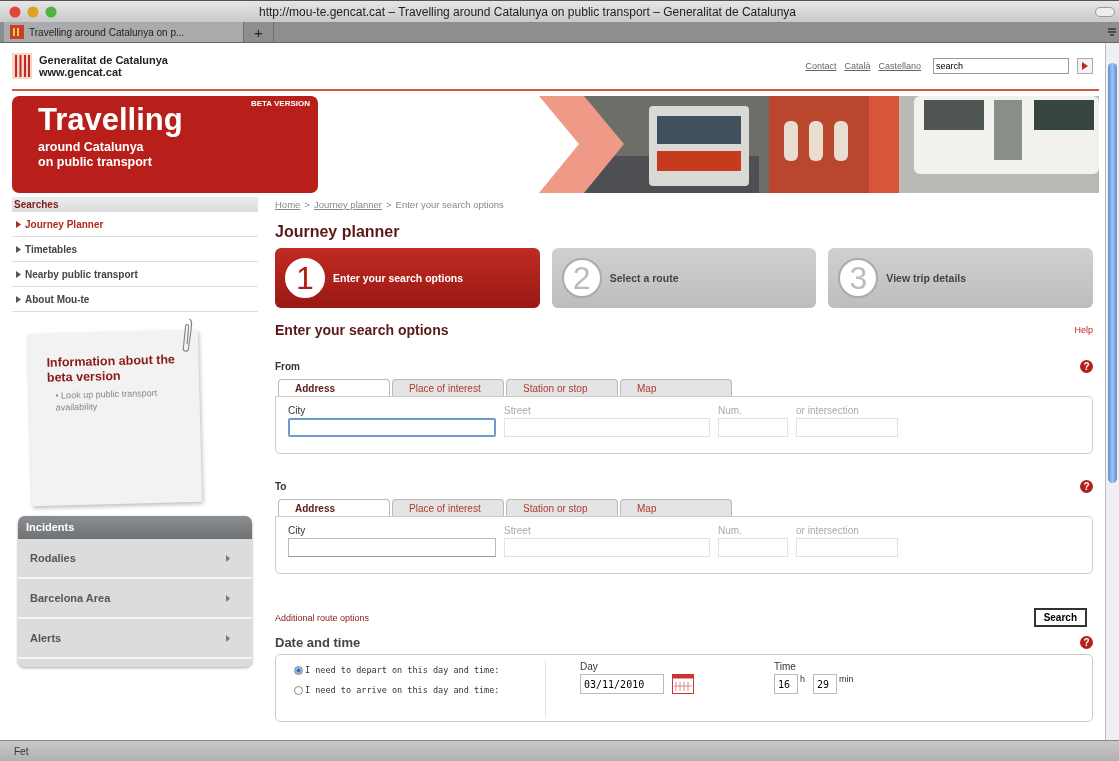  I want to click on field-label: Time, so click(785, 666).